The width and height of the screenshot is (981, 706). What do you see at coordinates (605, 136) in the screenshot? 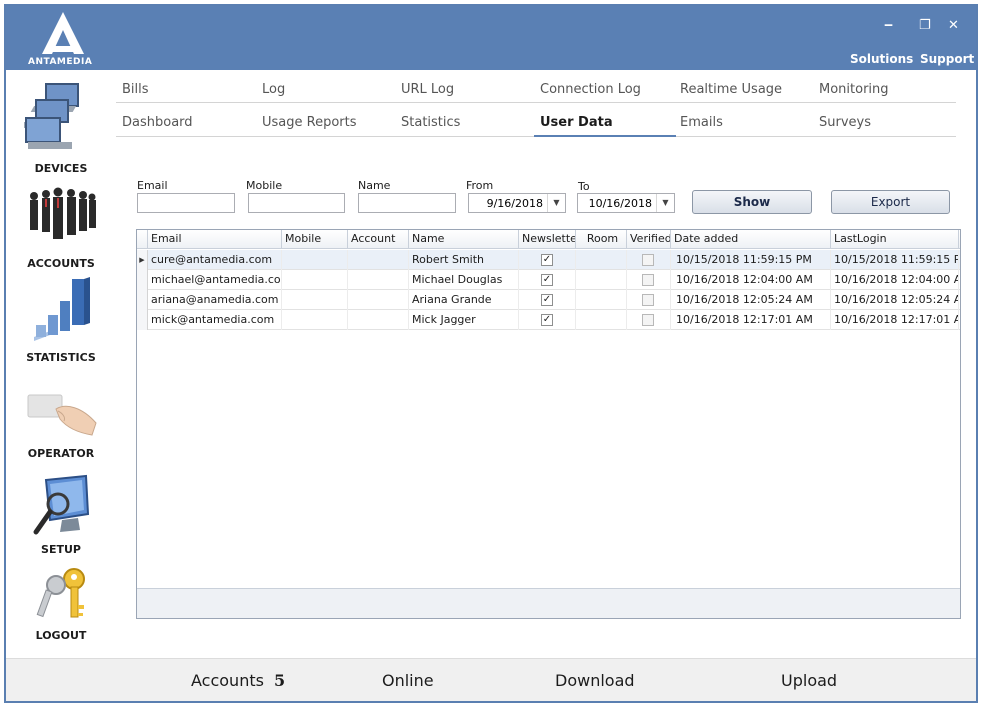
I see `active-tab-indicator` at bounding box center [605, 136].